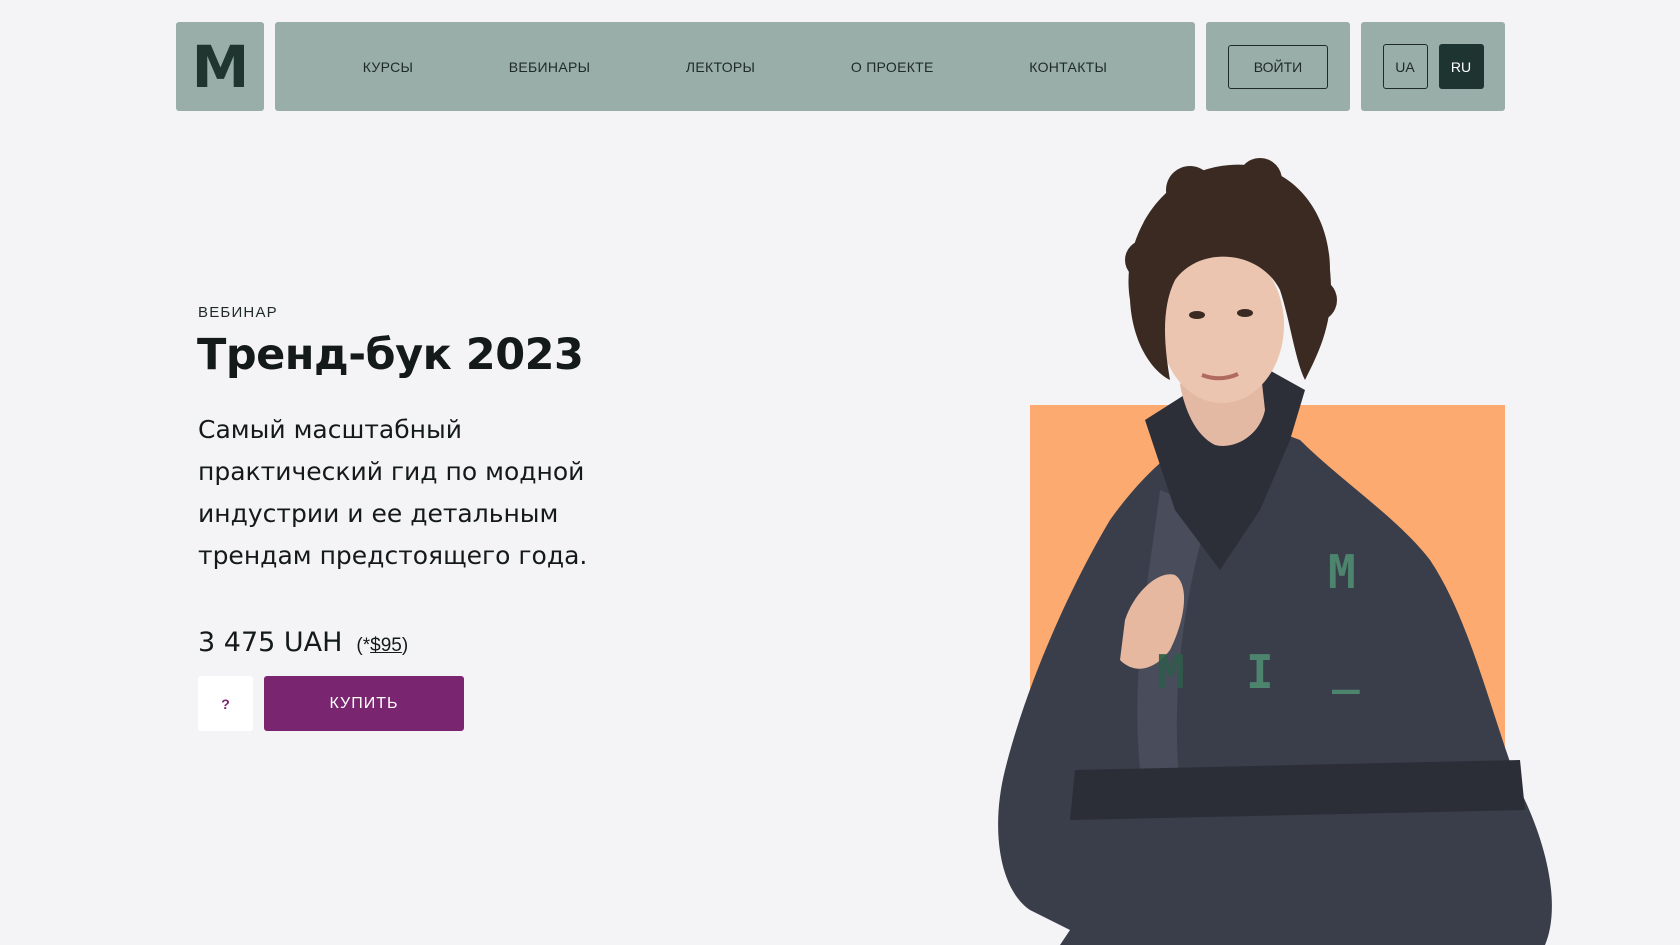 The image size is (1680, 945). I want to click on nav-item-webinars: ВЕБИНАРЫ, so click(550, 67).